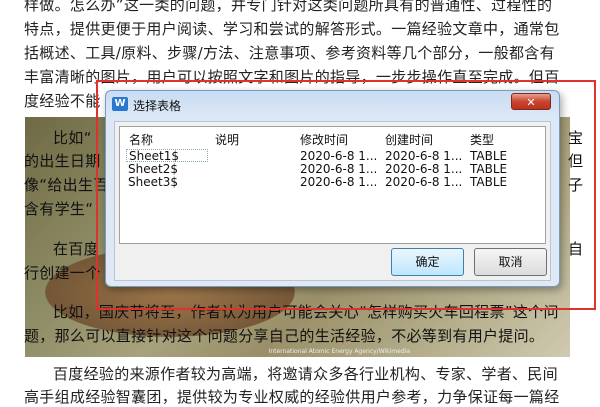 Image resolution: width=600 pixels, height=407 pixels. Describe the element at coordinates (482, 139) in the screenshot. I see `column-header-type: 类型` at that location.